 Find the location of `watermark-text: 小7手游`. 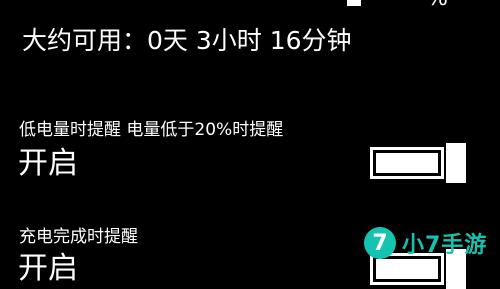

watermark-text: 小7手游 is located at coordinates (445, 245).